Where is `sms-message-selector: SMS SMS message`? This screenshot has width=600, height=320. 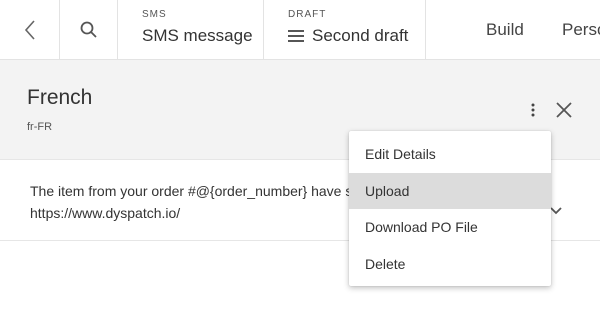 sms-message-selector: SMS SMS message is located at coordinates (191, 29).